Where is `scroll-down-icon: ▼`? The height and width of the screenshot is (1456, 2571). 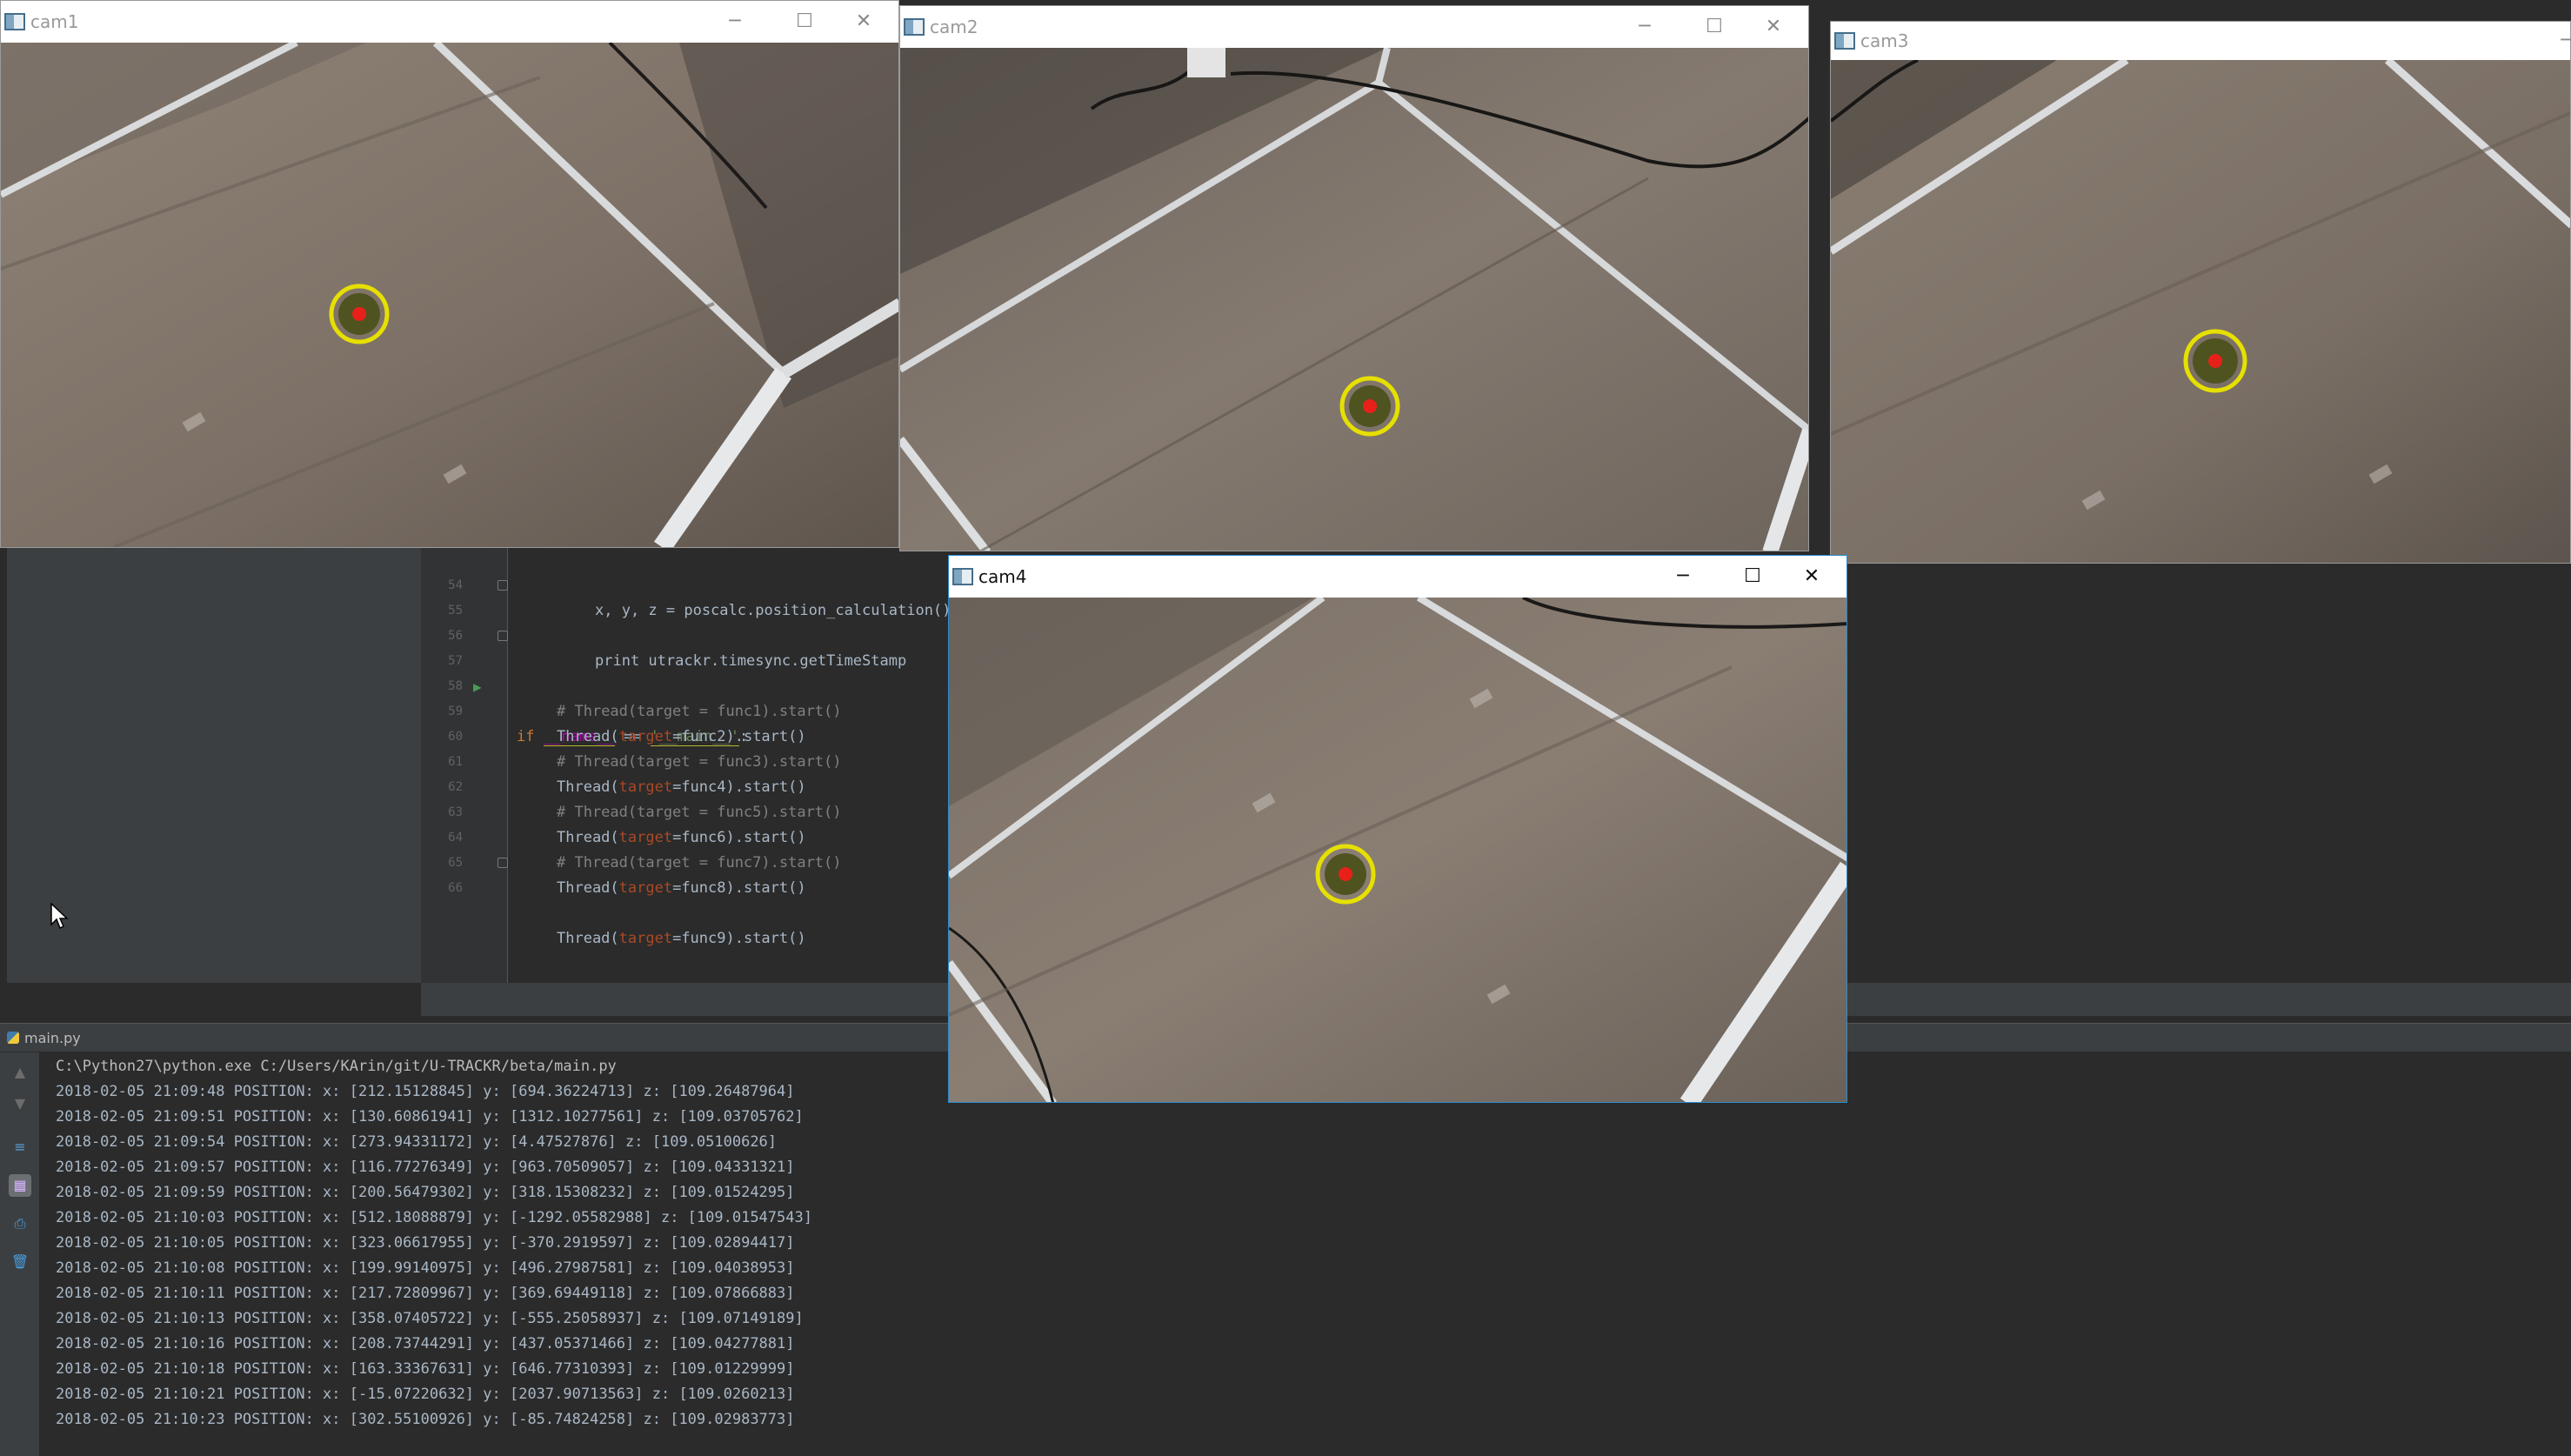
scroll-down-icon: ▼ is located at coordinates (20, 1103).